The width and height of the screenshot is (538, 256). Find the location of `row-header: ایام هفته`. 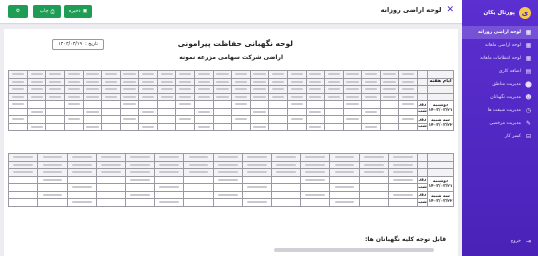

row-header: ایام هفته is located at coordinates (440, 81).